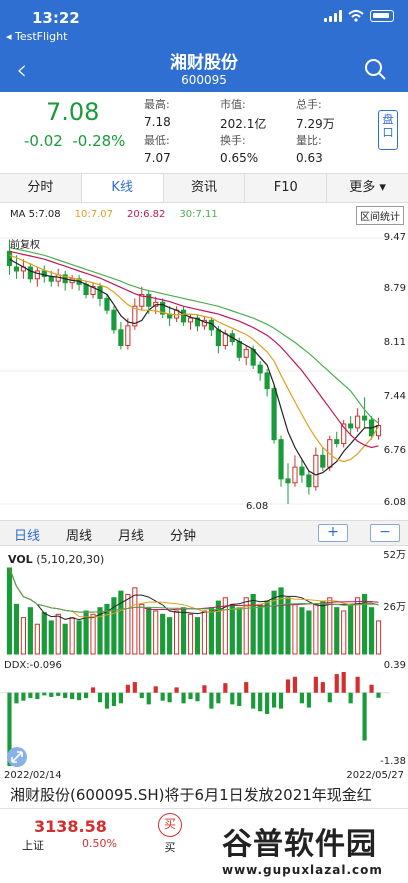 The width and height of the screenshot is (408, 883). Describe the element at coordinates (33, 775) in the screenshot. I see `start-date: 2022/02/14` at that location.